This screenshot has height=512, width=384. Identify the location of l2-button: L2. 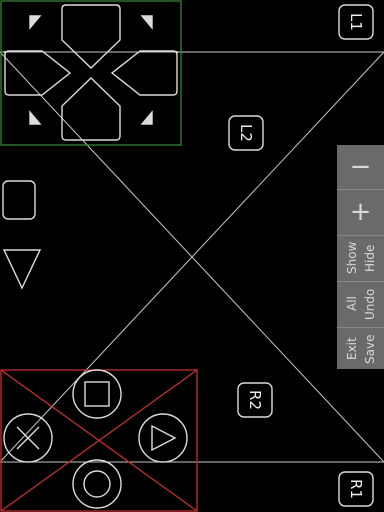
(246, 133).